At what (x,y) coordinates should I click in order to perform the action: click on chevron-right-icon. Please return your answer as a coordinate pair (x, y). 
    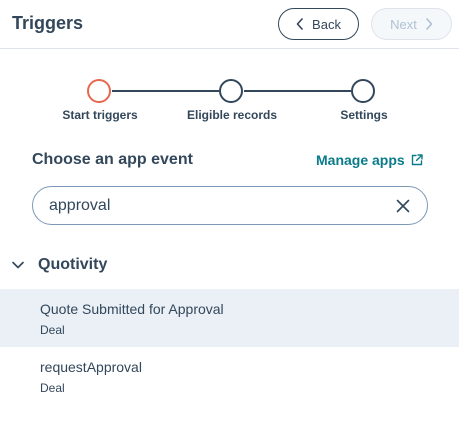
    Looking at the image, I should click on (429, 24).